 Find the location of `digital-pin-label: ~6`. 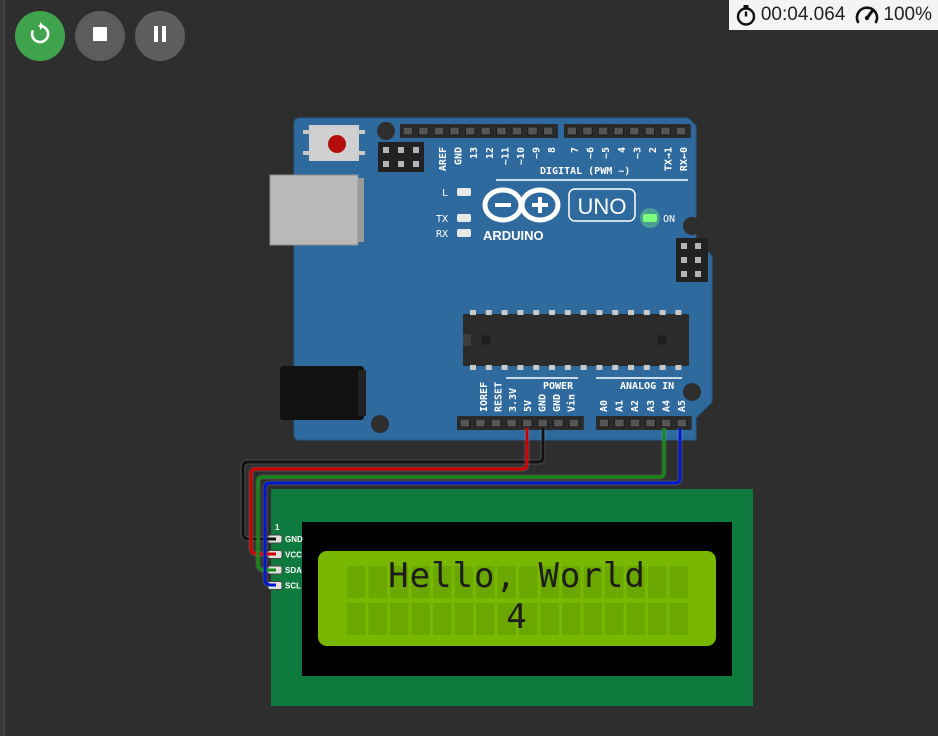

digital-pin-label: ~6 is located at coordinates (591, 153).